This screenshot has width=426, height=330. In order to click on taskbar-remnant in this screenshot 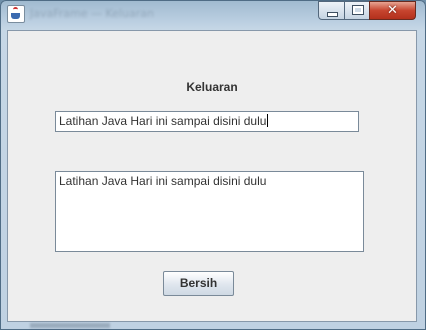, I will do `click(70, 325)`.